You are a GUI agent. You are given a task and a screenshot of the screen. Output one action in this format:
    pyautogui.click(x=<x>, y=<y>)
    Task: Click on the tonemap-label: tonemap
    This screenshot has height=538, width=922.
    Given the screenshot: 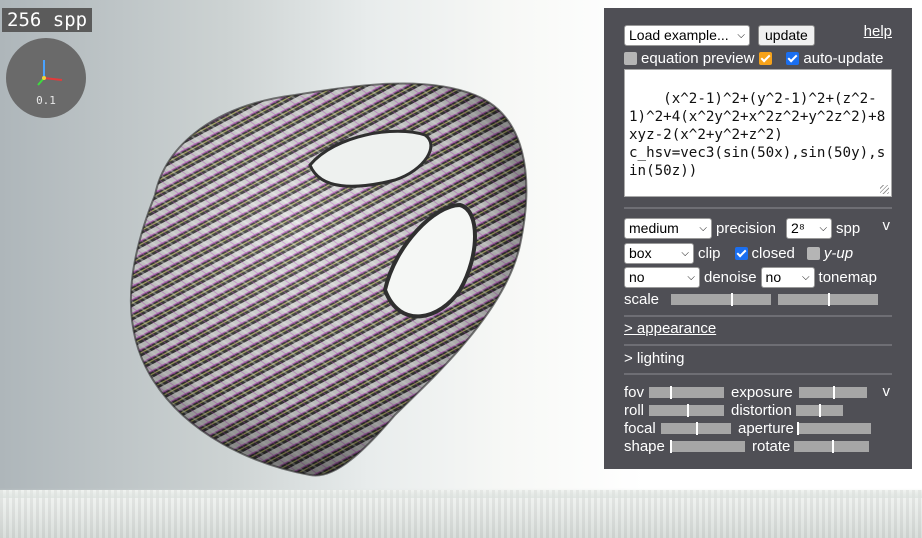 What is the action you would take?
    pyautogui.click(x=847, y=277)
    